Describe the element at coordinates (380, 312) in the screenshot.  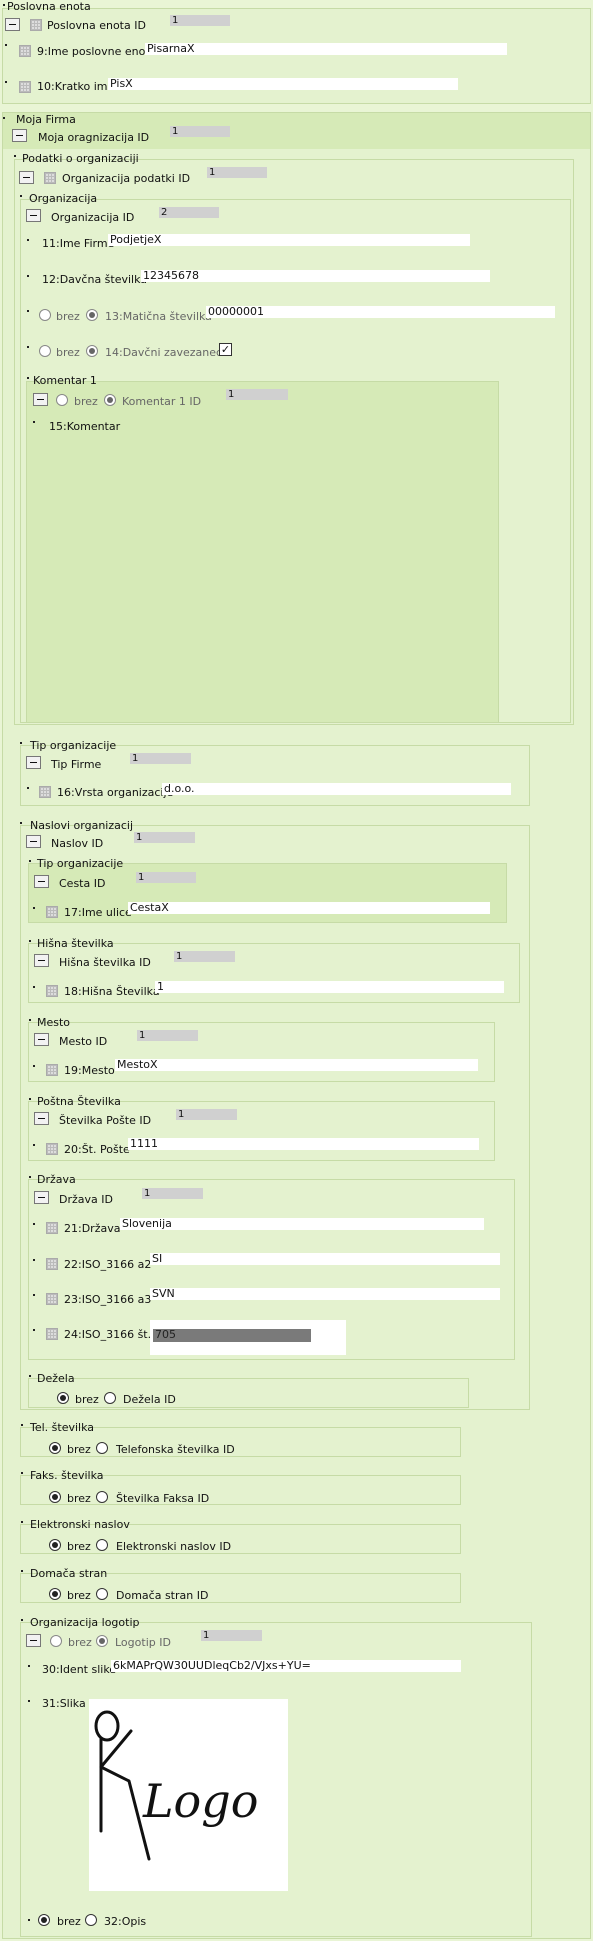
I see `maticna-stevilka-input: 00000001` at that location.